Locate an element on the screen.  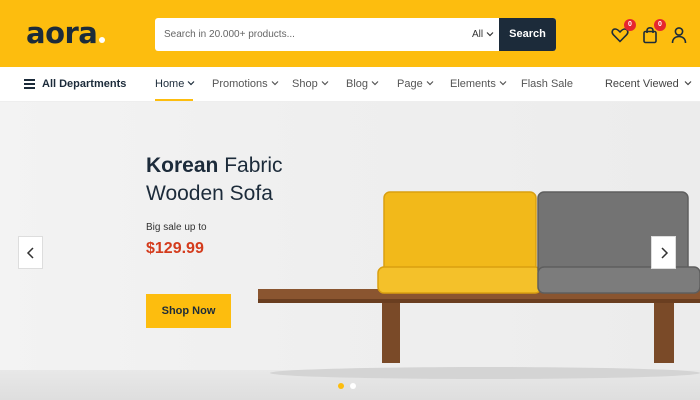
recent-viewed-dropdown: Recent Viewed is located at coordinates (648, 84).